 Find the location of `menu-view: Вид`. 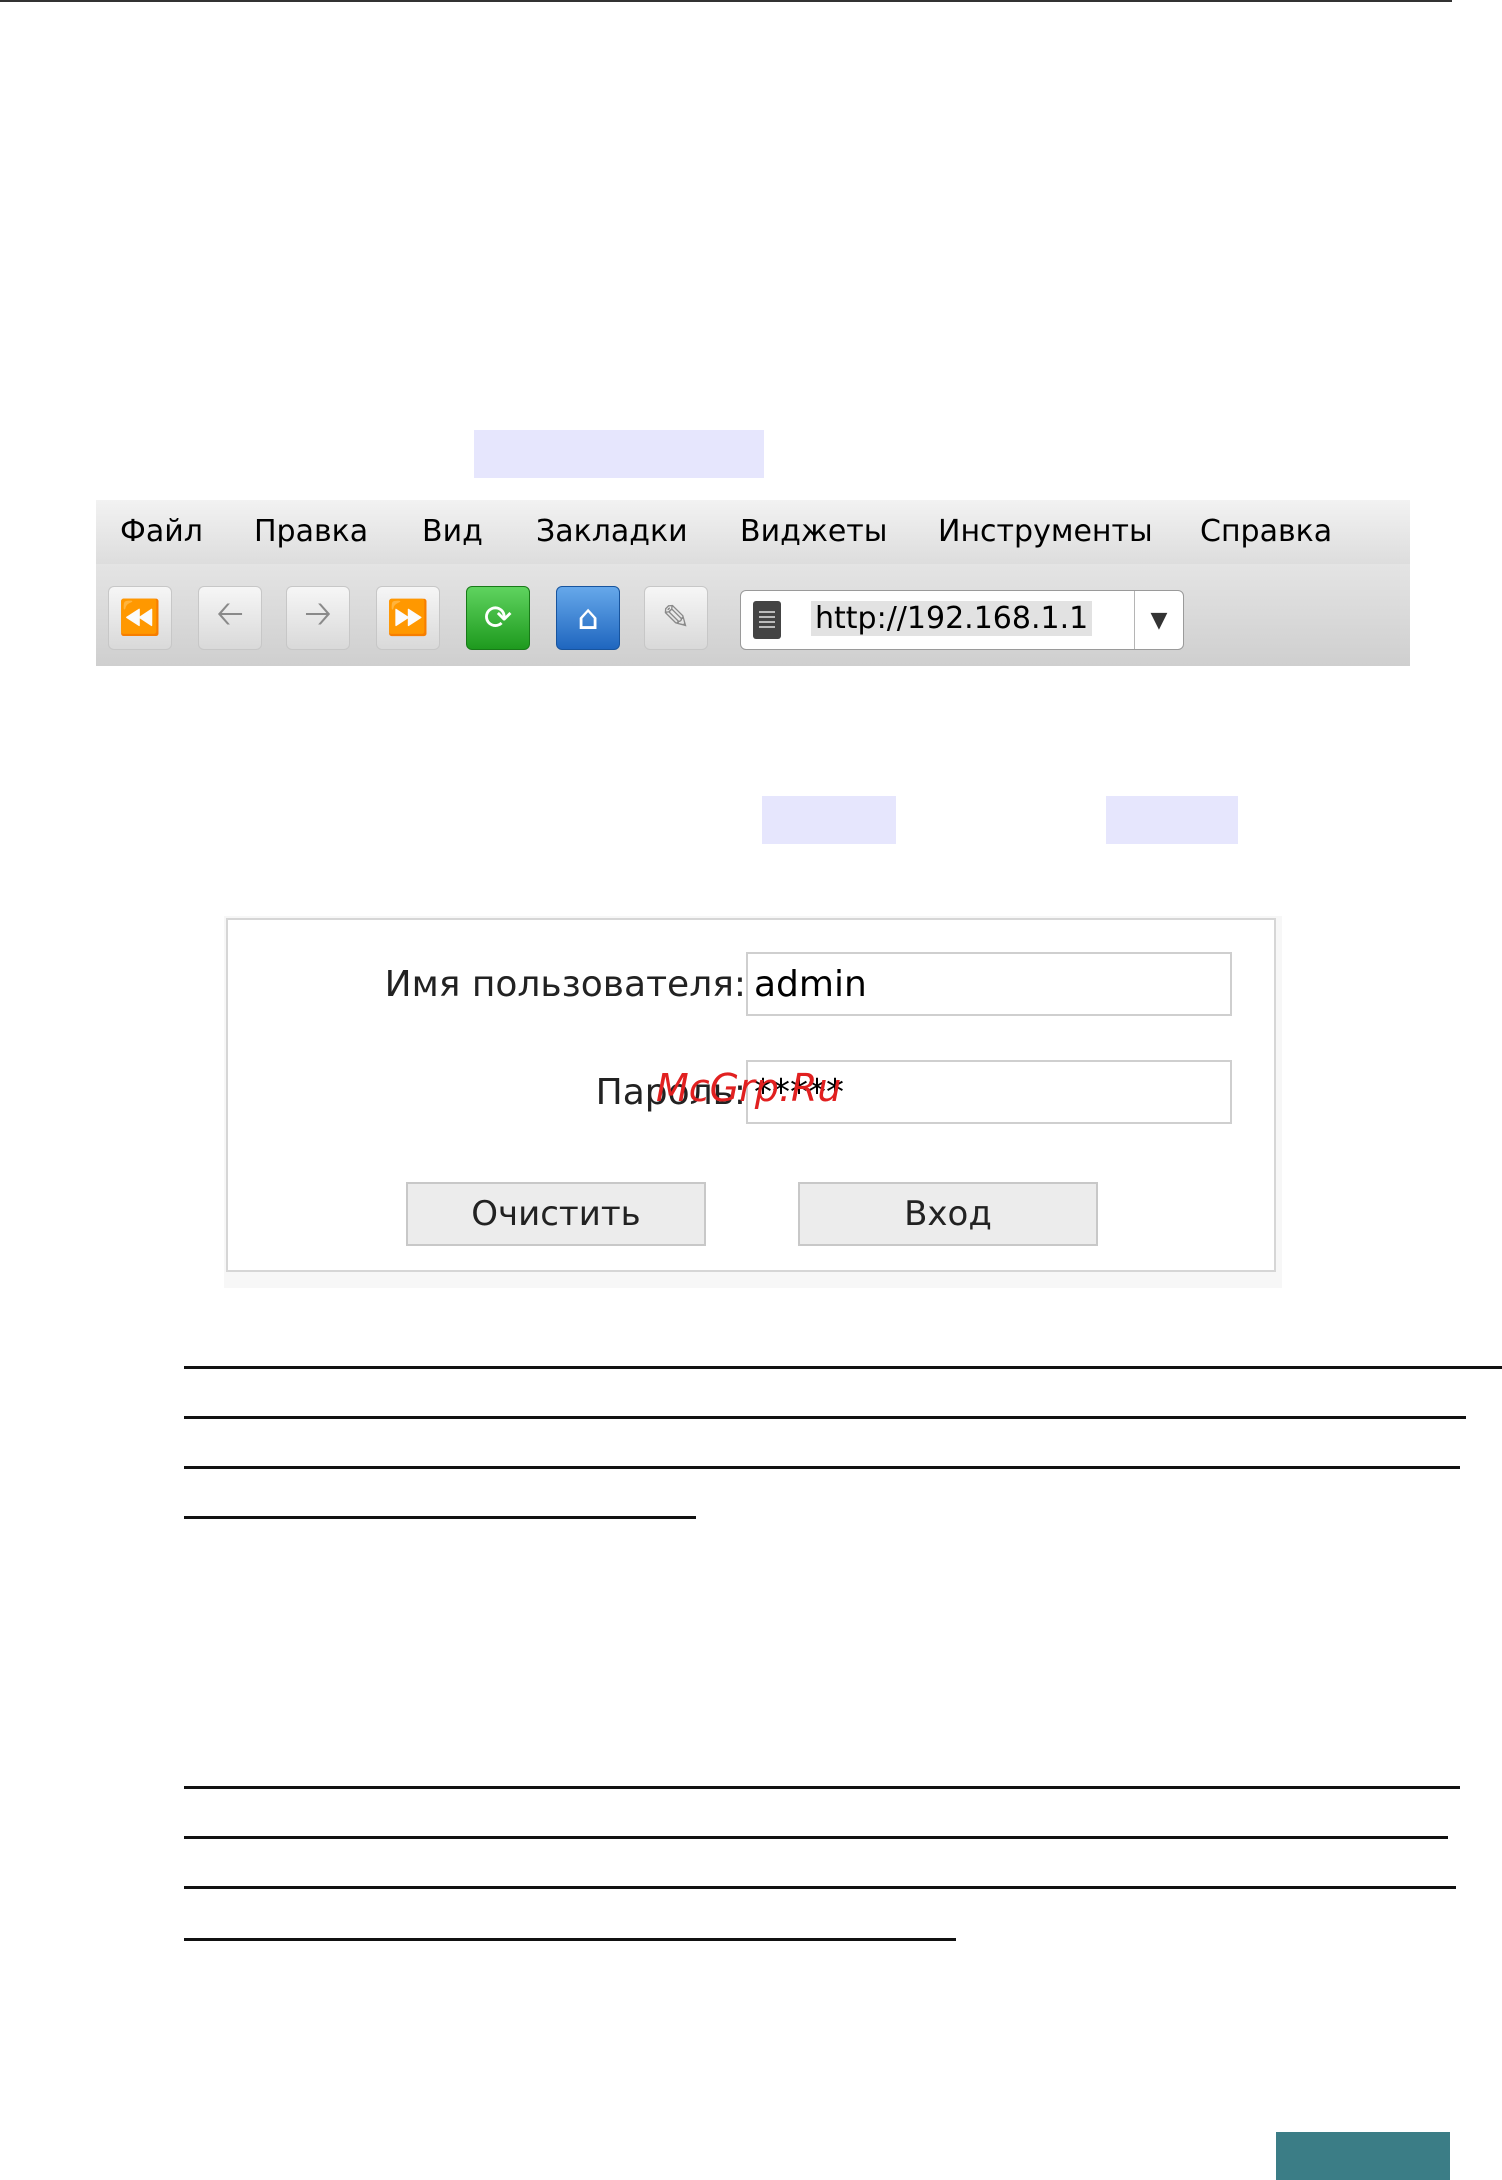

menu-view: Вид is located at coordinates (452, 531).